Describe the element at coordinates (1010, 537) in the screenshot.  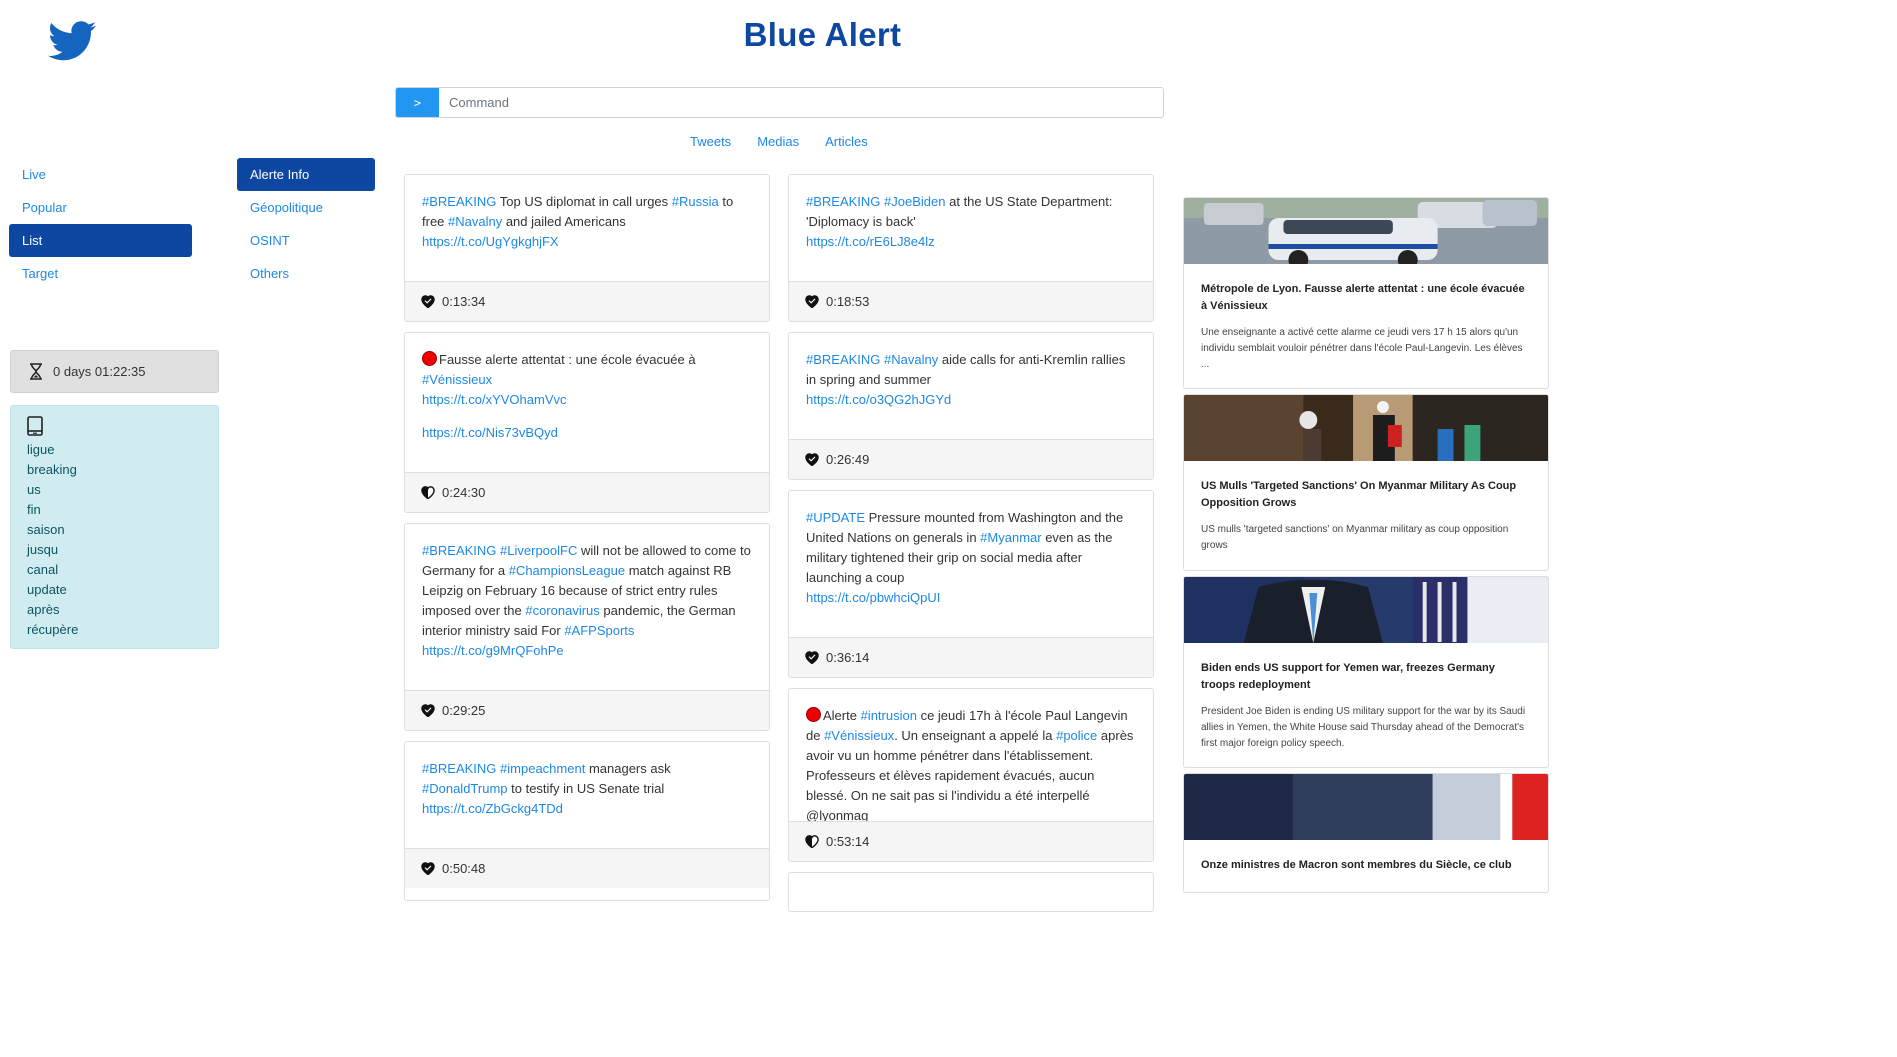
I see `hashtag-link: #Myanmar` at that location.